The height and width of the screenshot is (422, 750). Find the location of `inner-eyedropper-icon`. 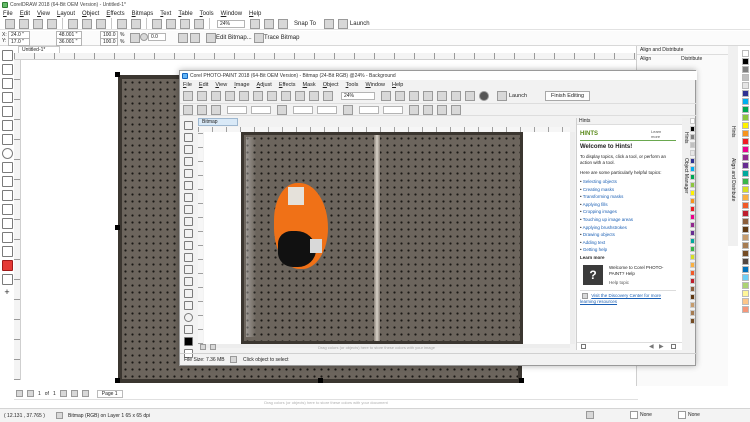

inner-eyedropper-icon is located at coordinates (188, 209).